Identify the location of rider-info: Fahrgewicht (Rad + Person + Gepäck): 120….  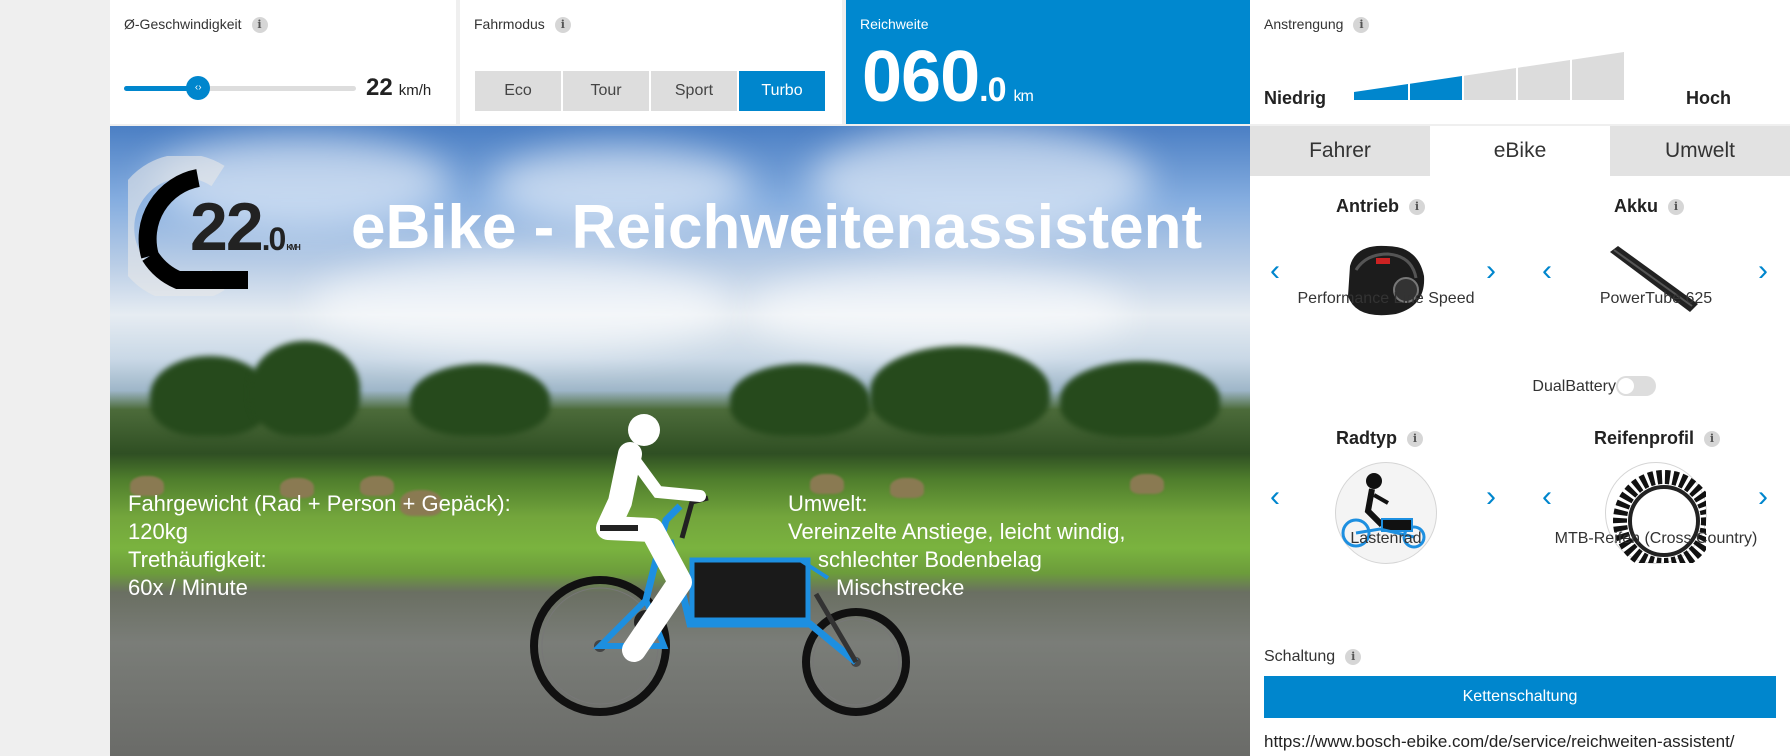
(319, 546).